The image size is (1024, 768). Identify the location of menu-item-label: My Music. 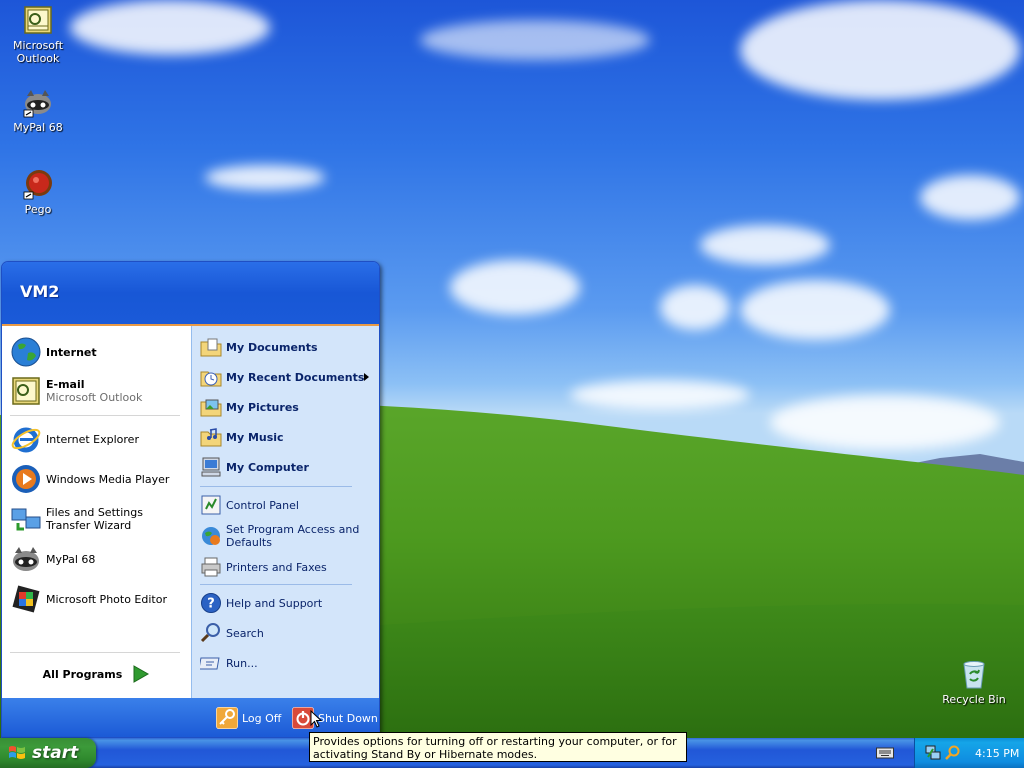
(255, 437).